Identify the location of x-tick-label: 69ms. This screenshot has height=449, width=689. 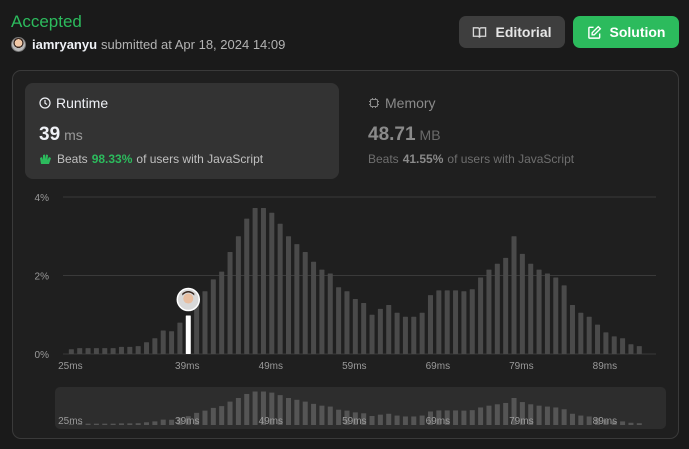
(438, 366).